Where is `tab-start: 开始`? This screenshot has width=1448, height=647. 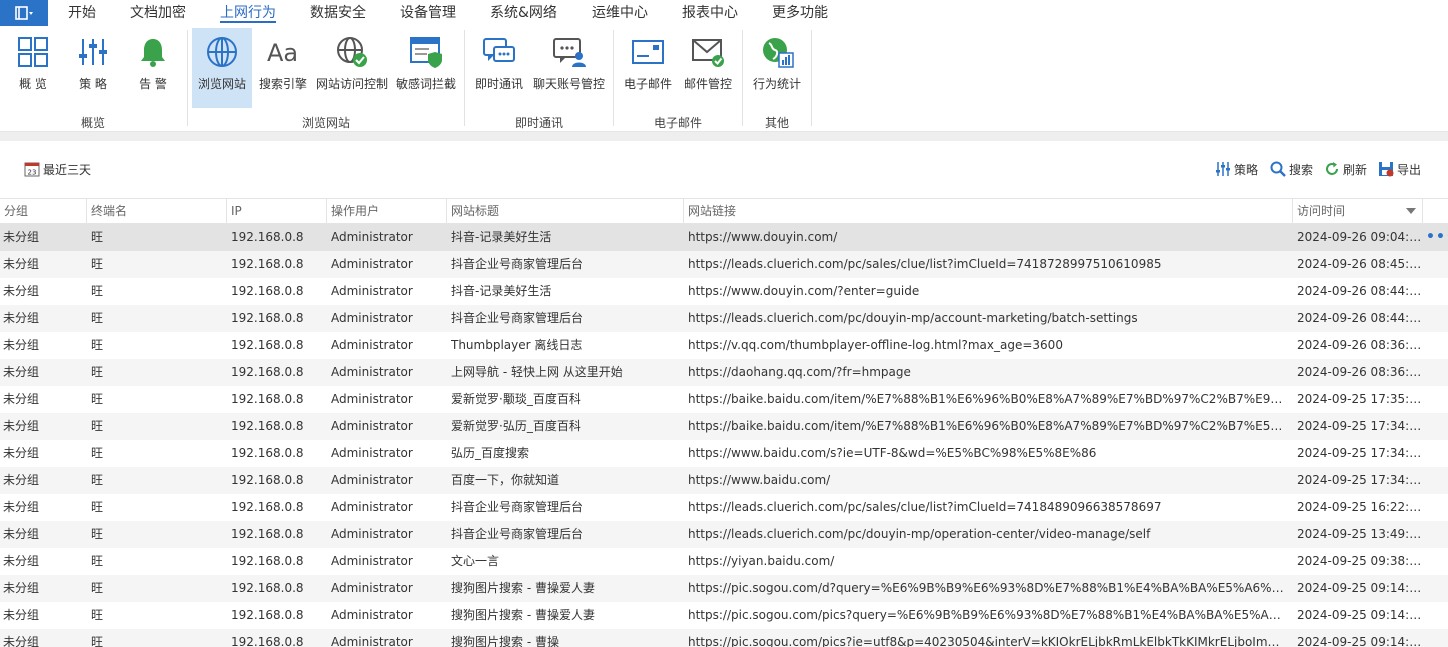 tab-start: 开始 is located at coordinates (82, 13).